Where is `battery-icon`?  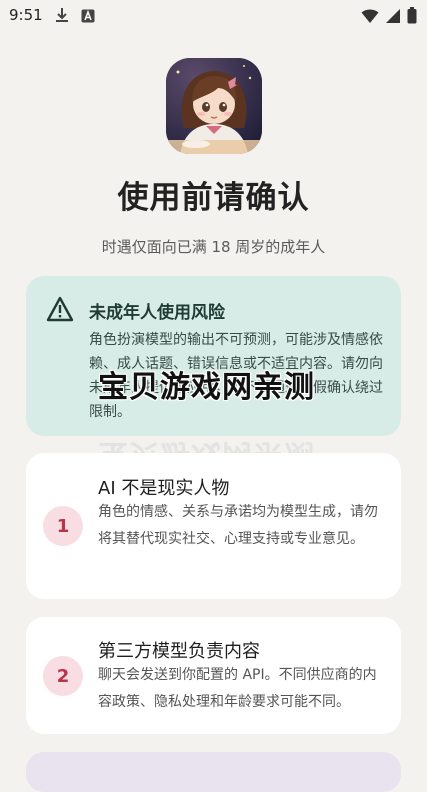 battery-icon is located at coordinates (412, 17).